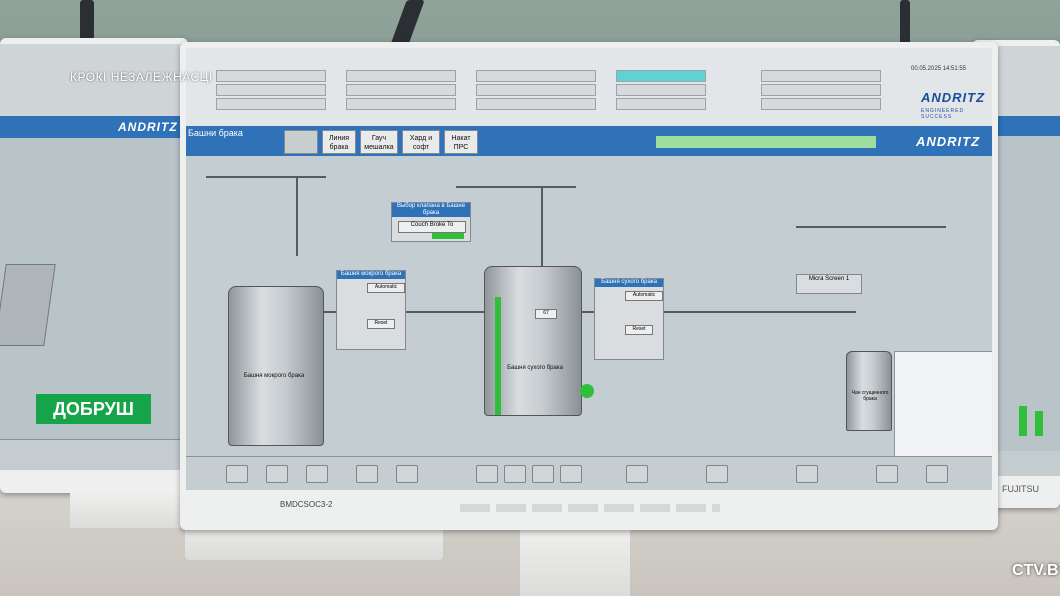  What do you see at coordinates (487, 474) in the screenshot?
I see `nav-left-button` at bounding box center [487, 474].